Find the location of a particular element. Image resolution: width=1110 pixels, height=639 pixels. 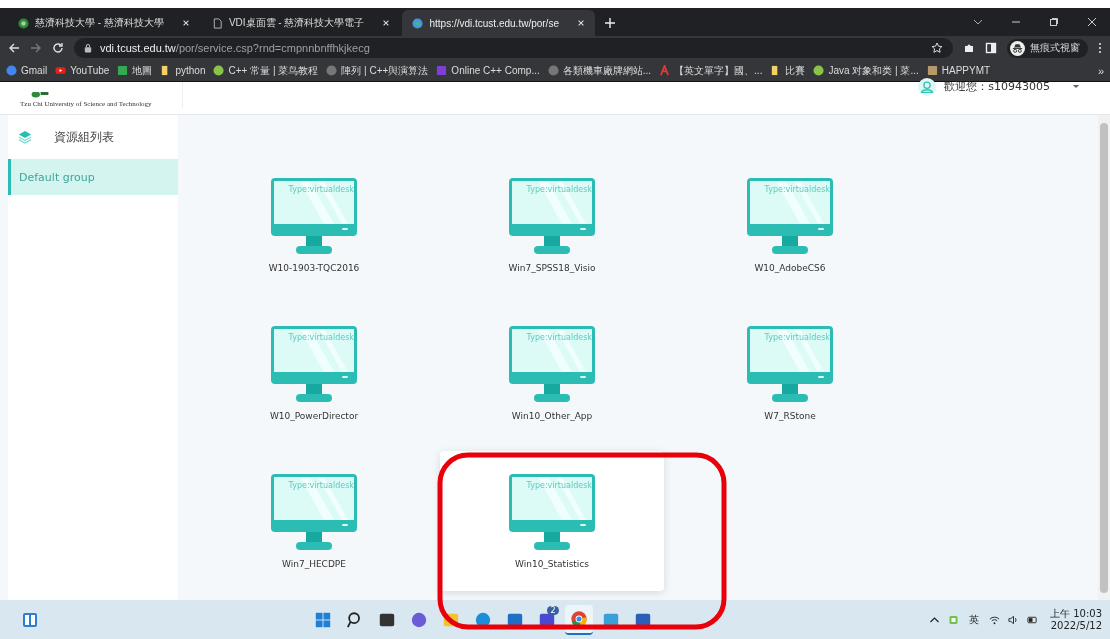

desktop-item: Type:virtualdesk W10-1903-TQC2016 is located at coordinates (314, 225).